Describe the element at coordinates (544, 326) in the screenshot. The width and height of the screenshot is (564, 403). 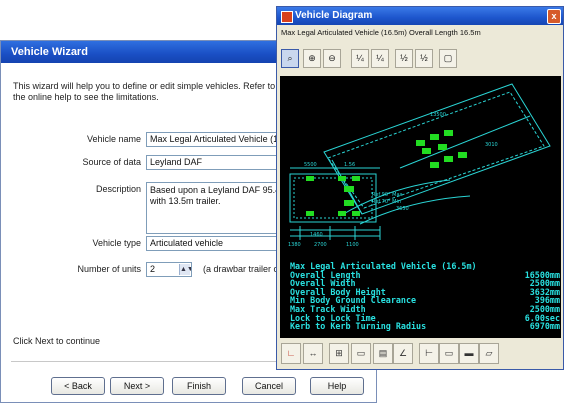
I see `spec-value: 6970mm` at that location.